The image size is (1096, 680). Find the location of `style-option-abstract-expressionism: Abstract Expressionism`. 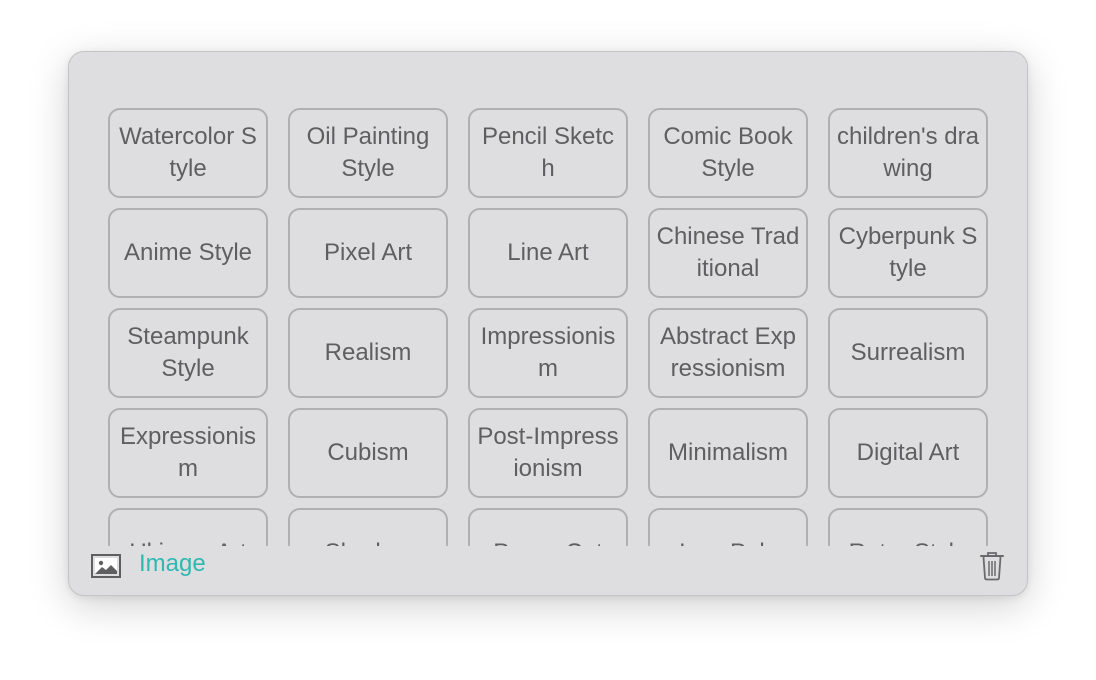

style-option-abstract-expressionism: Abstract Expressionism is located at coordinates (728, 353).